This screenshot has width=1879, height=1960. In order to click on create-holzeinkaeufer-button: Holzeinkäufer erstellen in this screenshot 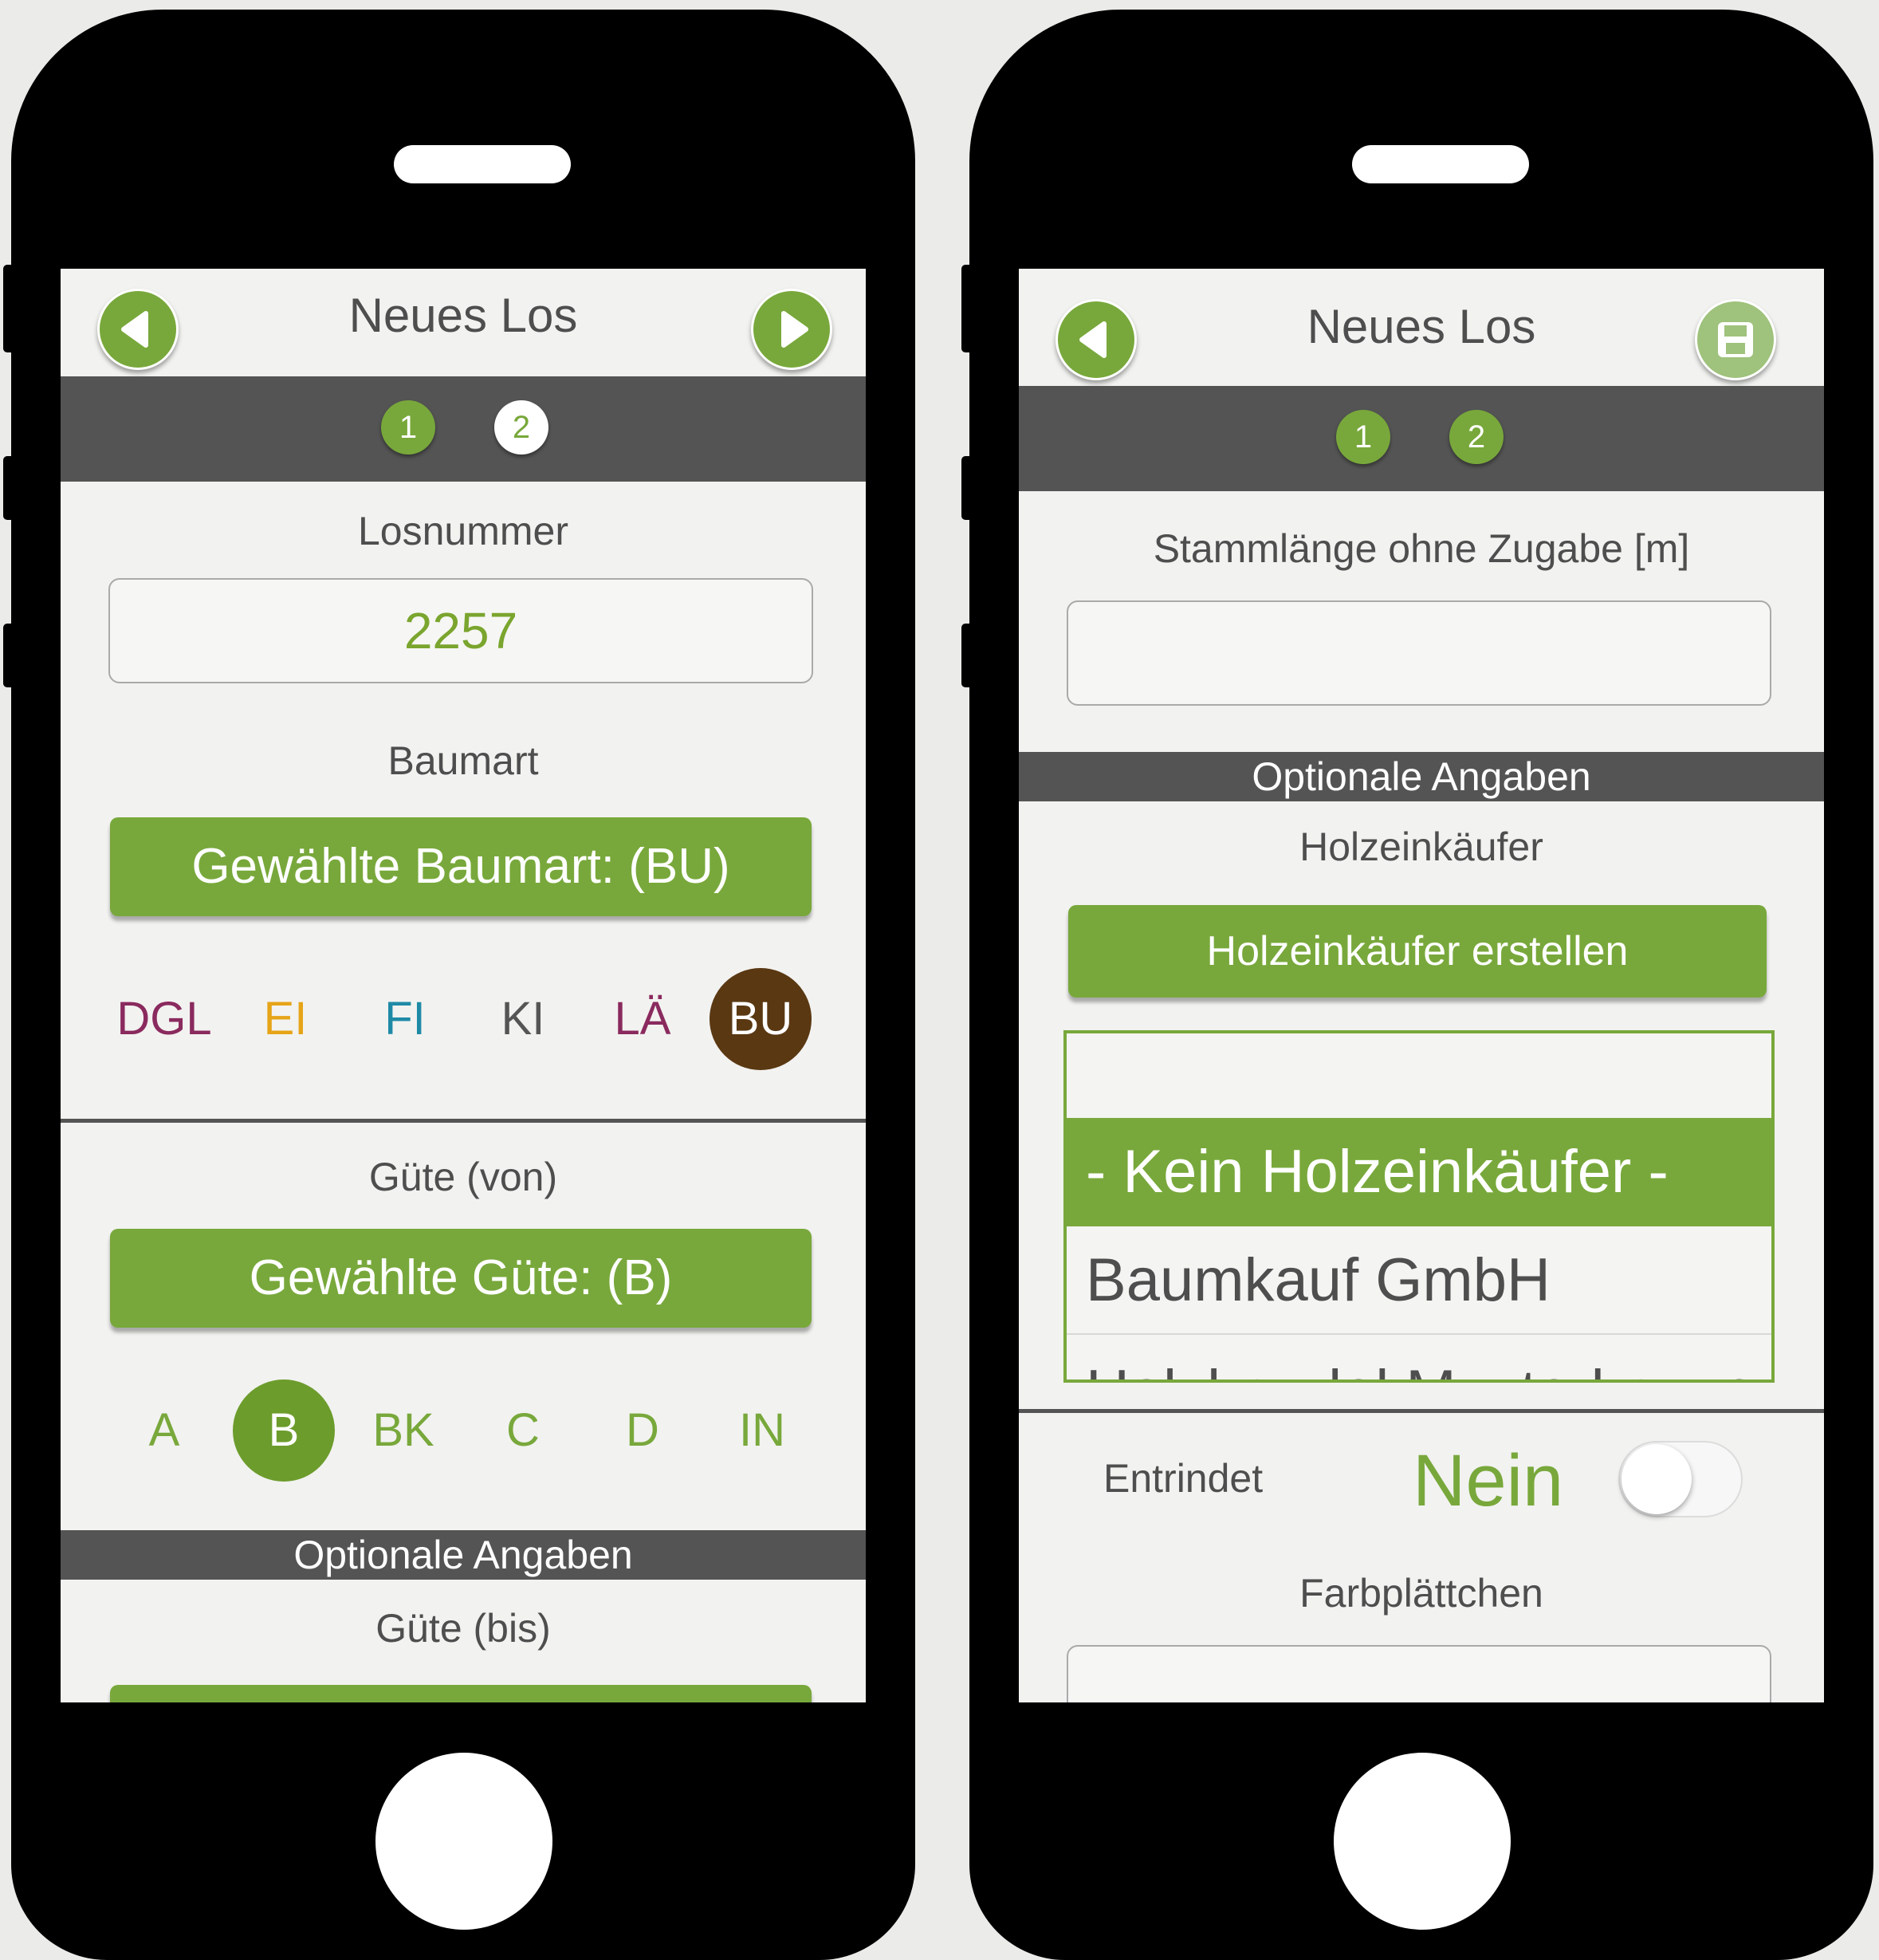, I will do `click(1417, 952)`.